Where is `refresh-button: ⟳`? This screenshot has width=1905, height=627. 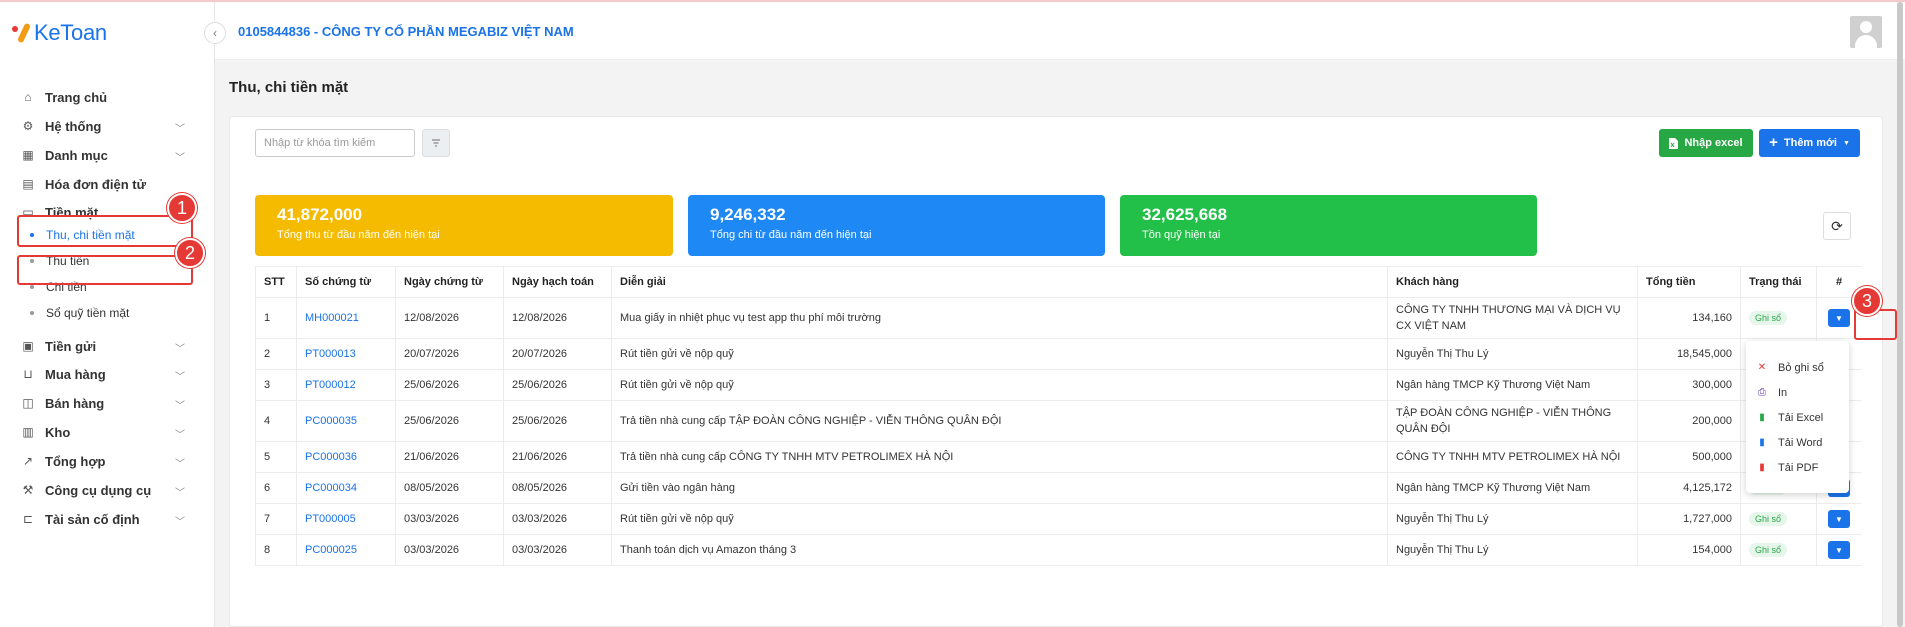 refresh-button: ⟳ is located at coordinates (1837, 226).